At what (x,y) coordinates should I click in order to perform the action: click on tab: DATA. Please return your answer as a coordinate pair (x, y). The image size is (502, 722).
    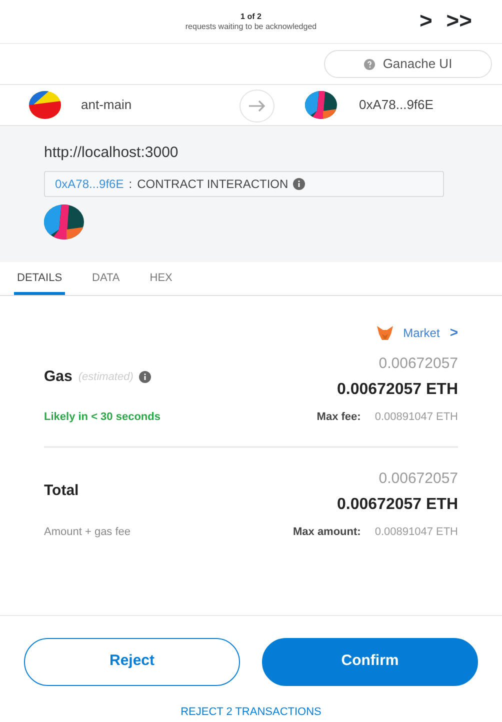
    Looking at the image, I should click on (106, 278).